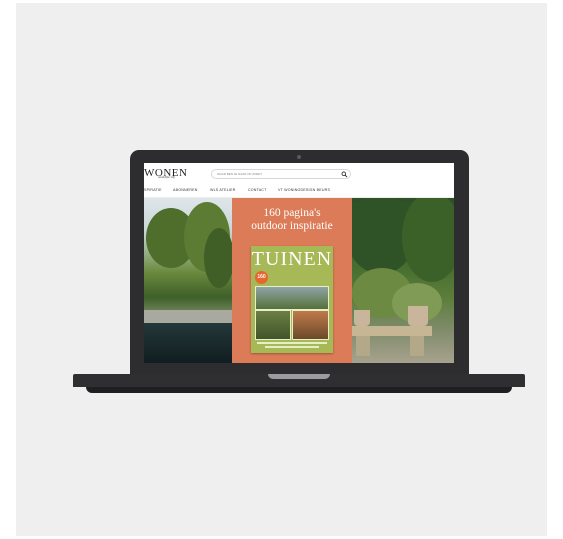  Describe the element at coordinates (223, 190) in the screenshot. I see `nav-item-wls-atelier: WLS ATELIER` at that location.